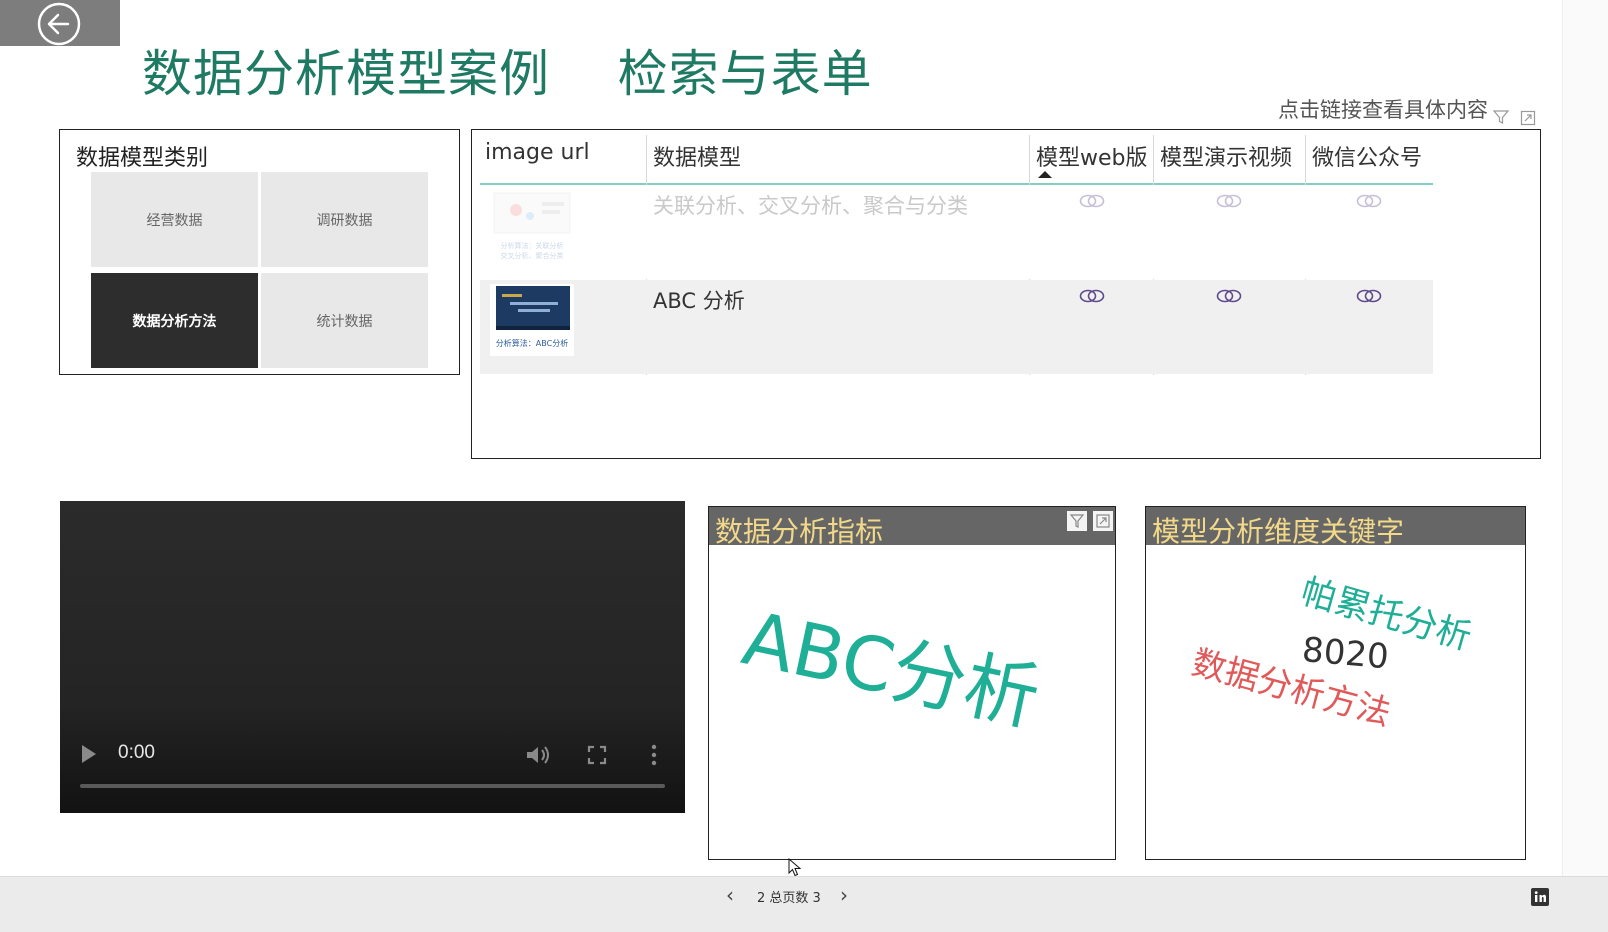 The width and height of the screenshot is (1608, 932). What do you see at coordinates (1092, 156) in the screenshot?
I see `column-header-web-version: 模型web版` at bounding box center [1092, 156].